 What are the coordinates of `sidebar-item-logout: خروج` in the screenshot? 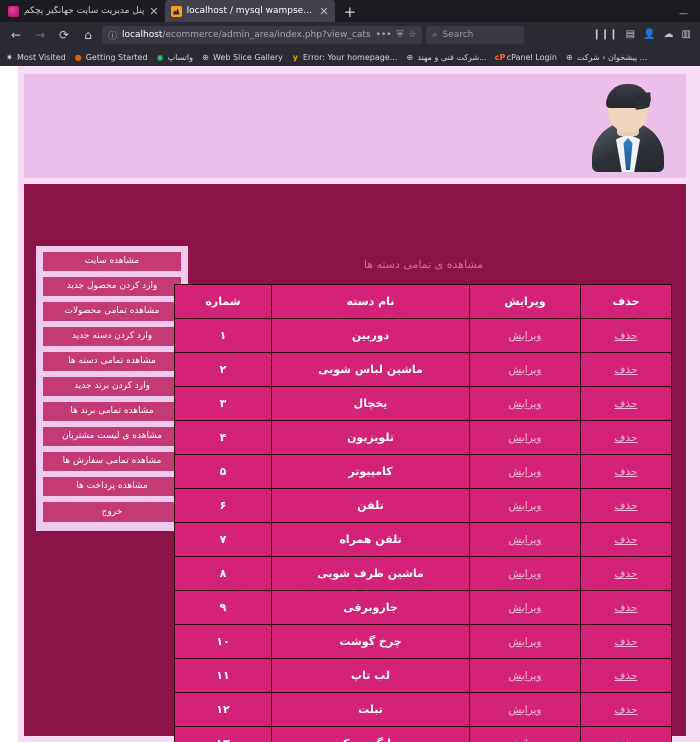 It's located at (112, 512).